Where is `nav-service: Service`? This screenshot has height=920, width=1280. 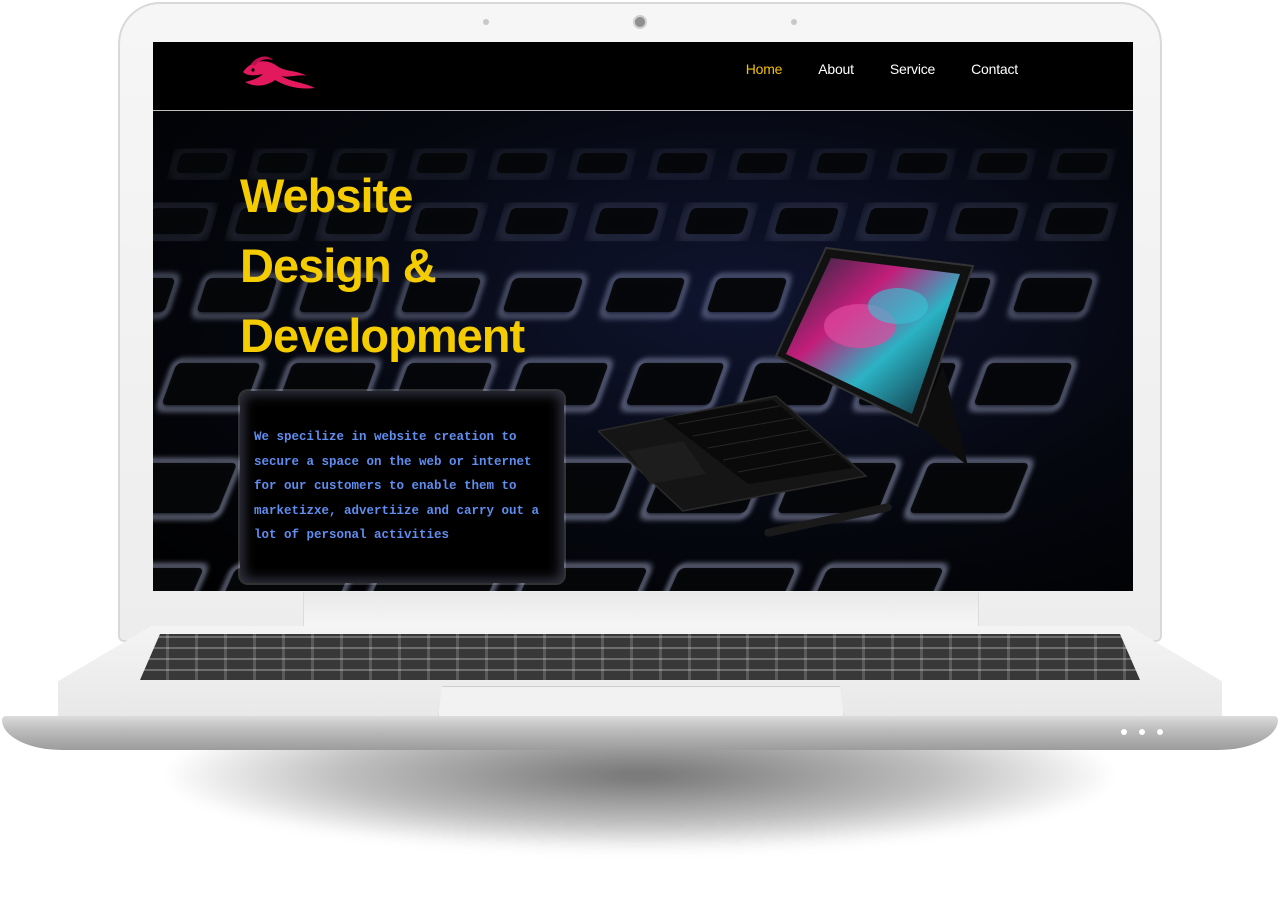
nav-service: Service is located at coordinates (912, 69).